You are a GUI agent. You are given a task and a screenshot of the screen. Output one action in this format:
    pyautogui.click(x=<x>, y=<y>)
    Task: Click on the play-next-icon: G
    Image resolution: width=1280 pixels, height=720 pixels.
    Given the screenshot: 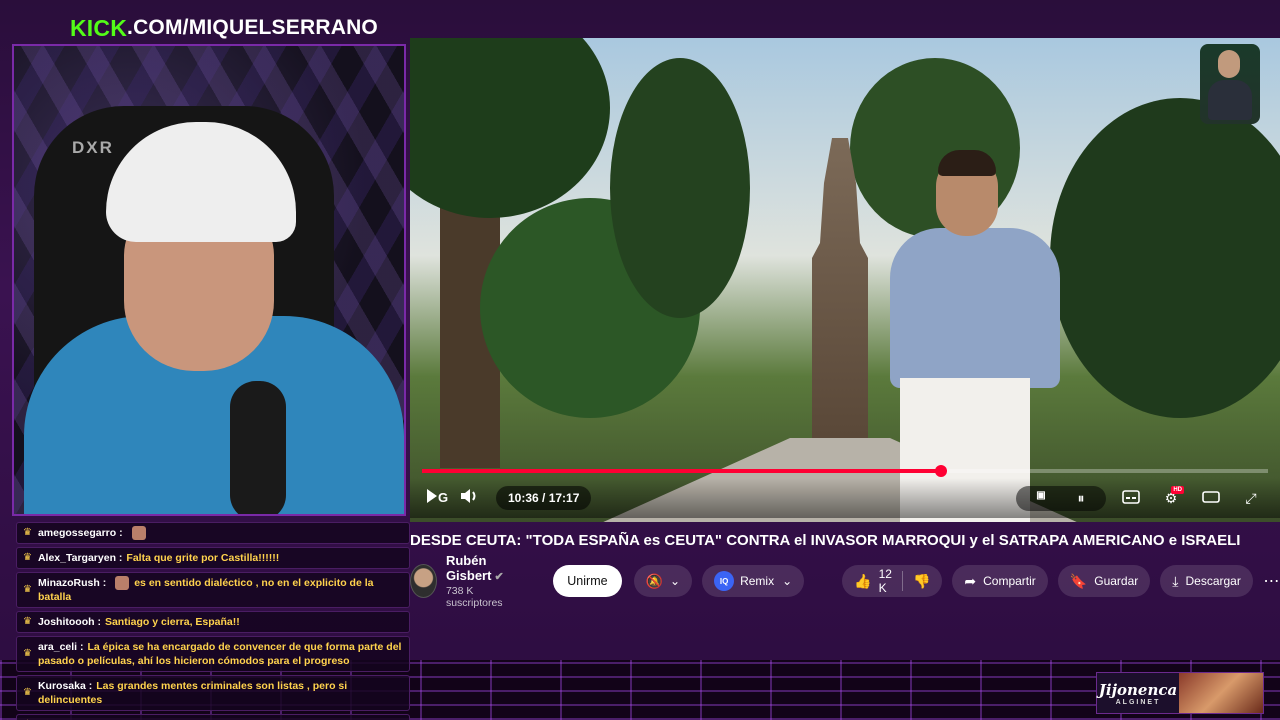 What is the action you would take?
    pyautogui.click(x=439, y=498)
    